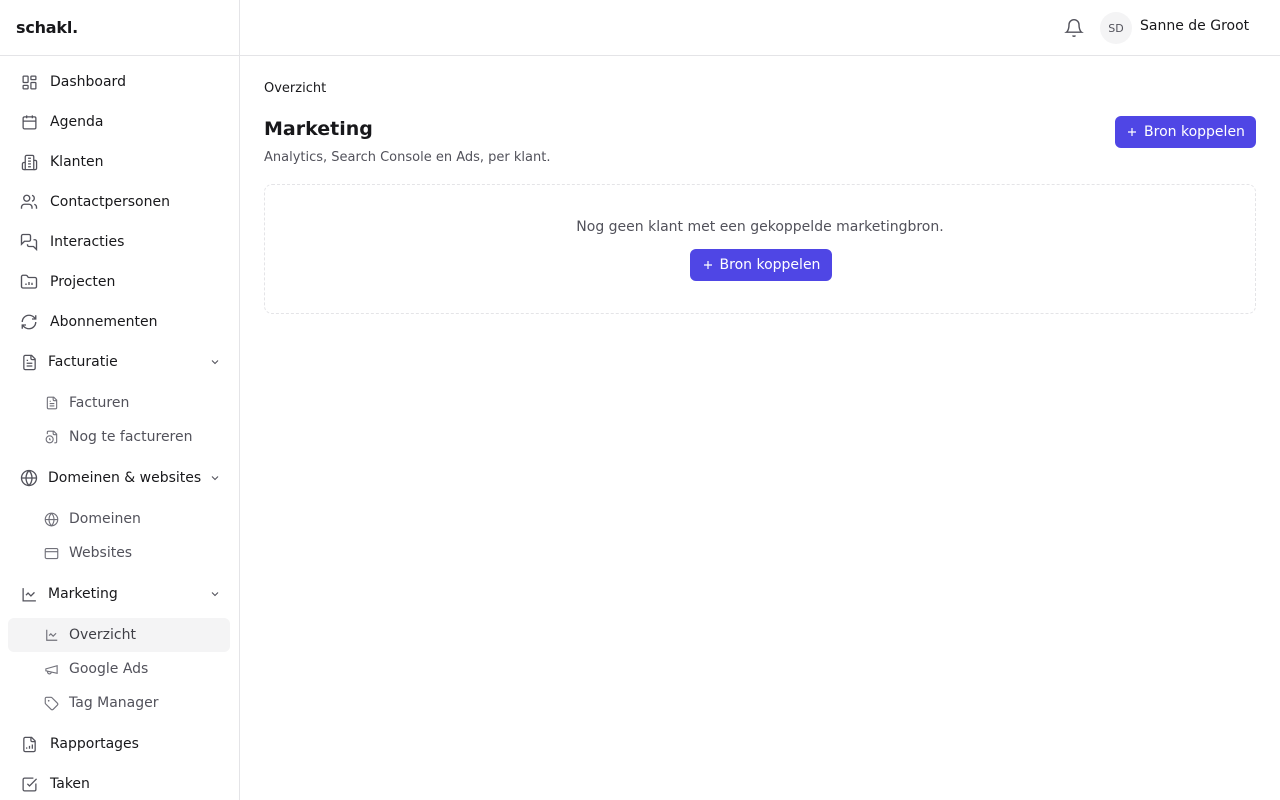 Image resolution: width=1280 pixels, height=800 pixels. I want to click on avatar: SD, so click(1116, 28).